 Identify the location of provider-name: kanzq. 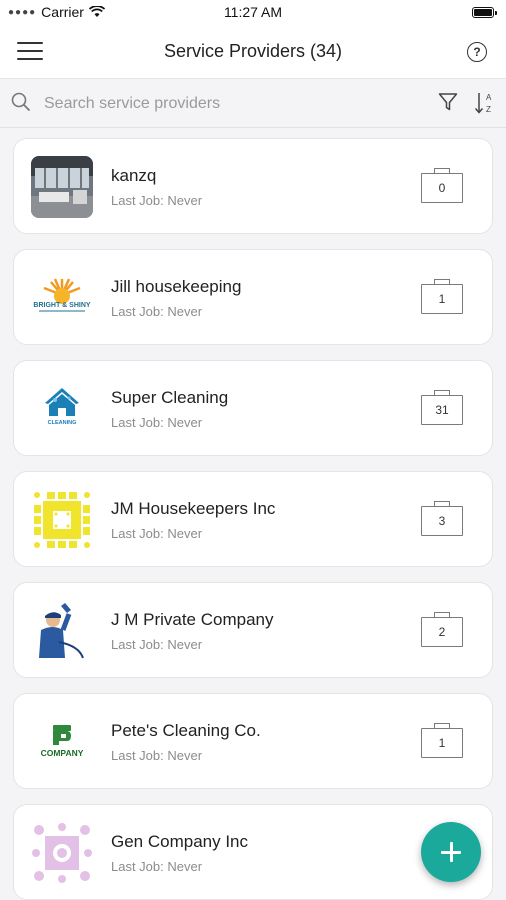
(134, 175).